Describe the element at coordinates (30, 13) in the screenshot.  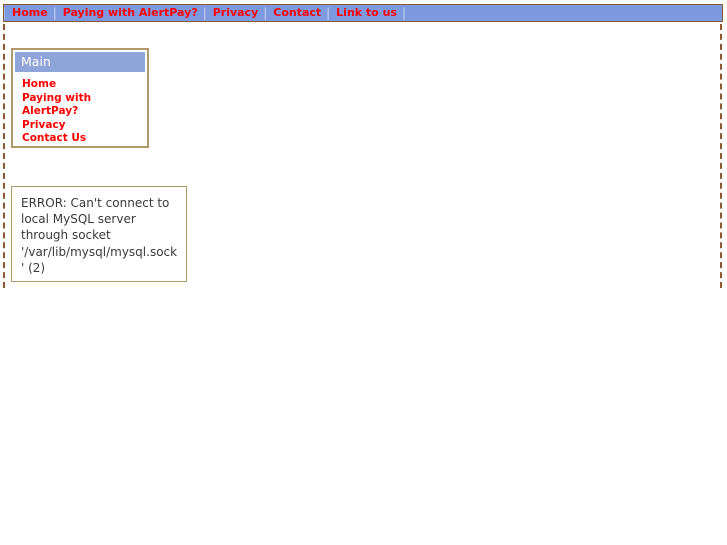
I see `nav-link-home: Home` at that location.